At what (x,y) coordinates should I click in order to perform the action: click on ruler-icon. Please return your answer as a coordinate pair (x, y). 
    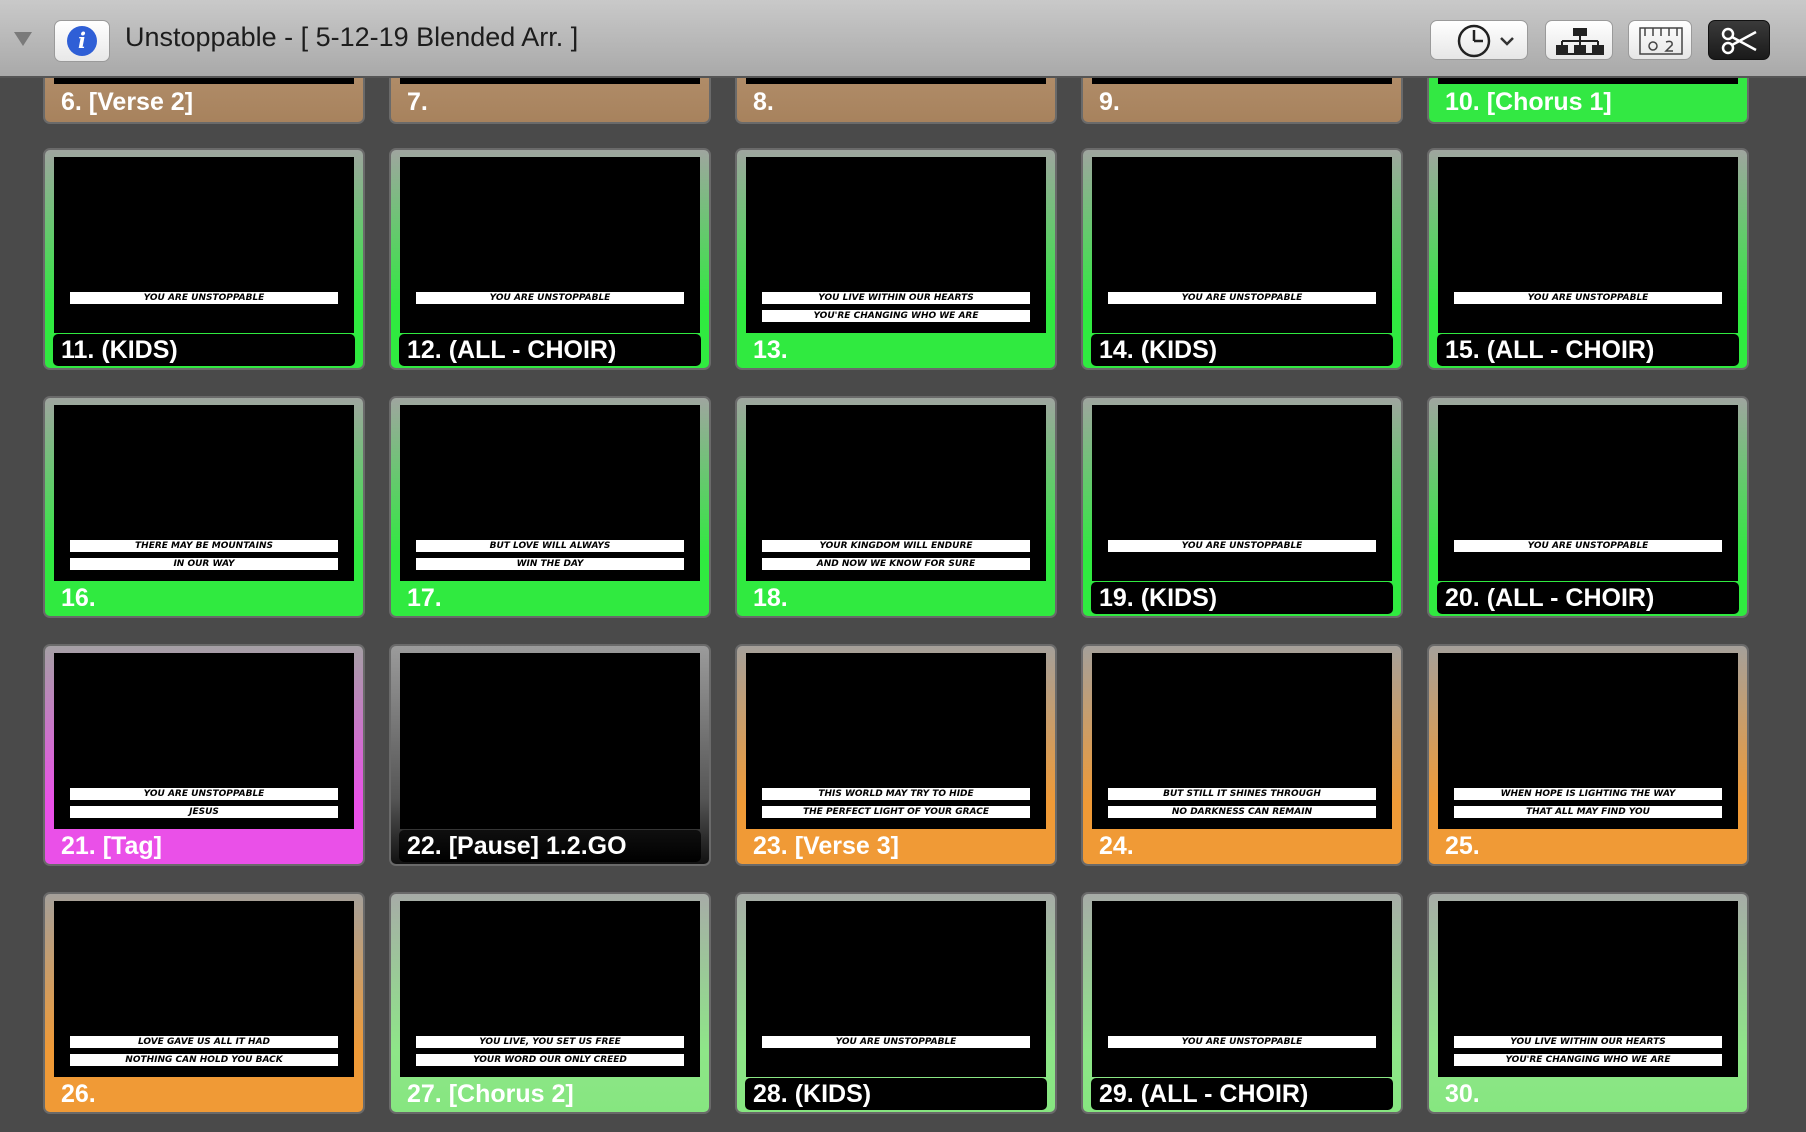
    Looking at the image, I should click on (1661, 41).